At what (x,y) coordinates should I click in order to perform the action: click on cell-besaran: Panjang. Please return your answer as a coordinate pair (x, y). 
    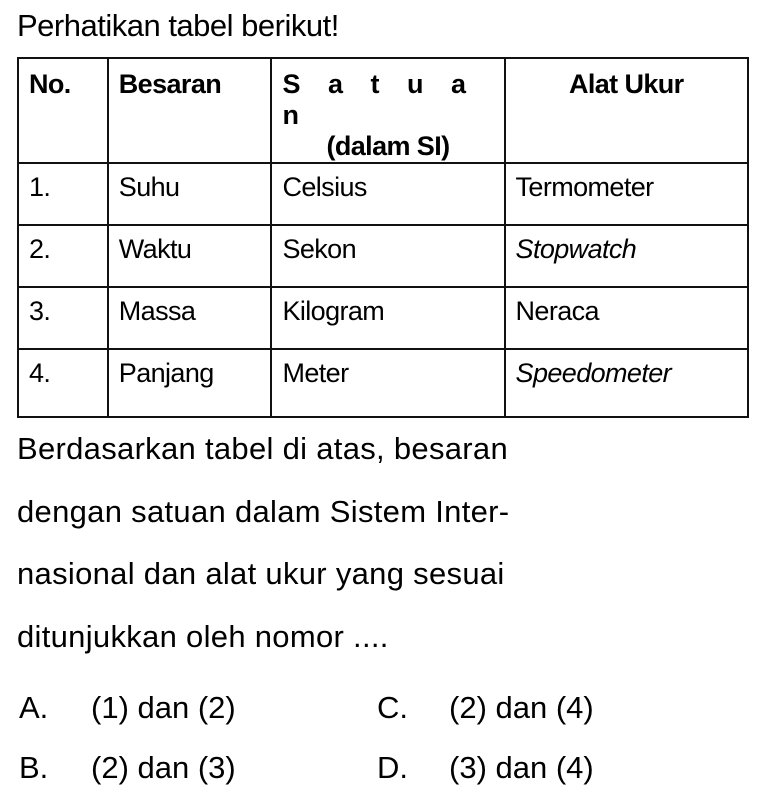
    Looking at the image, I should click on (189, 383).